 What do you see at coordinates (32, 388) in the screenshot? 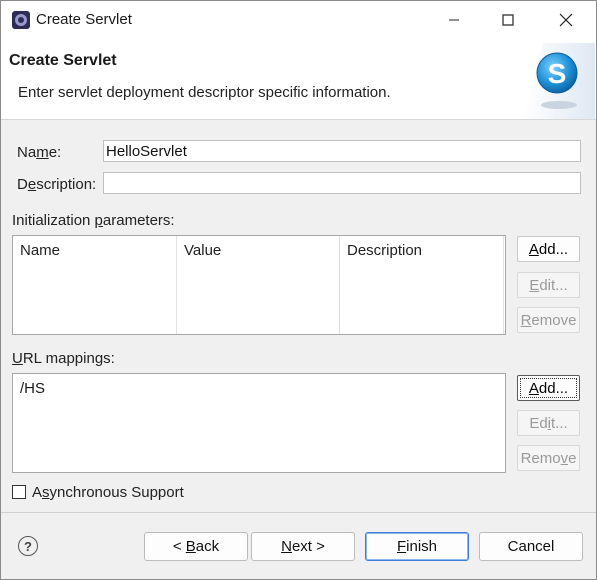
I see `list-item: /HS` at bounding box center [32, 388].